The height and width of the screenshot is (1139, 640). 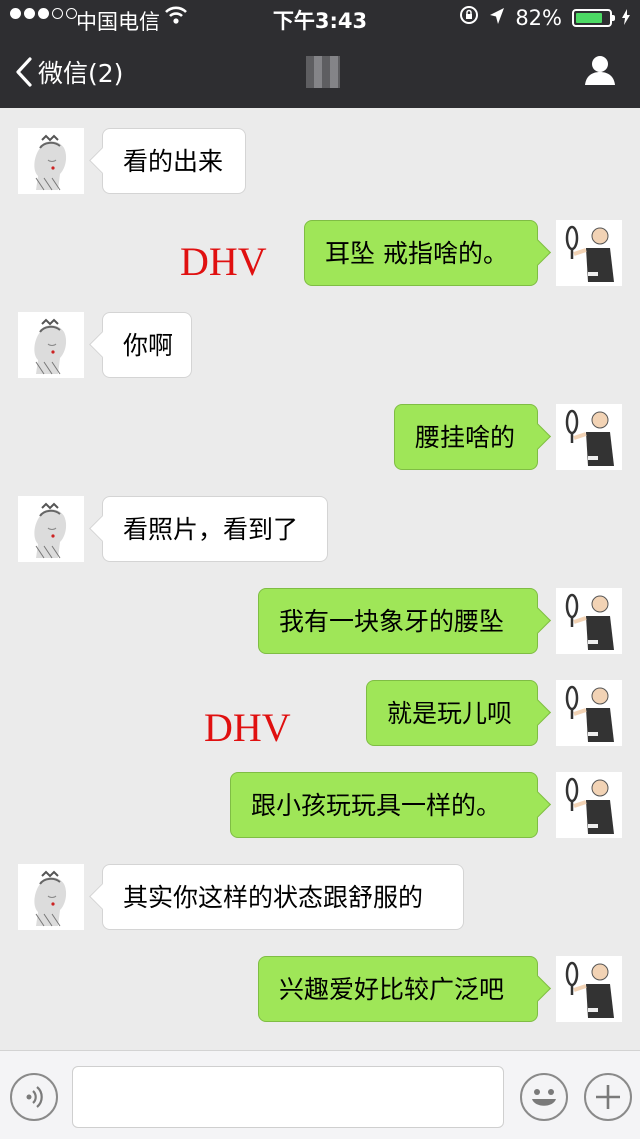 What do you see at coordinates (211, 529) in the screenshot?
I see `message-text: 看照片，看到了` at bounding box center [211, 529].